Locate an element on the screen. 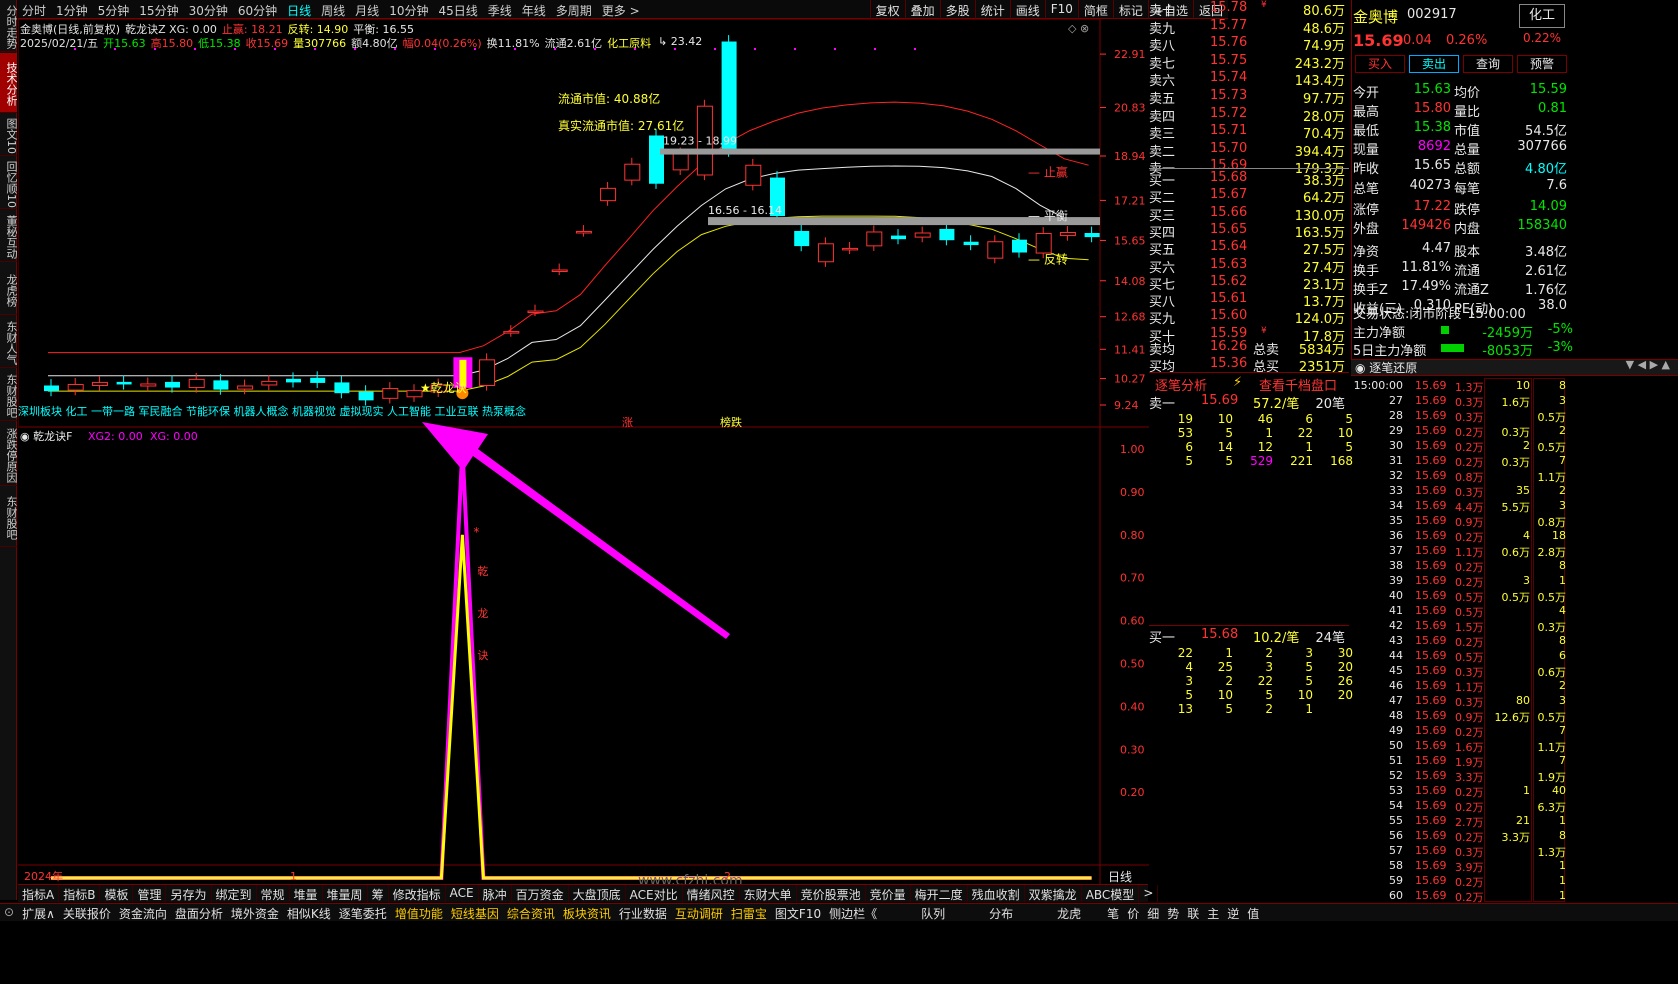 The height and width of the screenshot is (984, 1678). tick-nav-icons: ▼ ◀ ▶ ▲ is located at coordinates (1648, 364).